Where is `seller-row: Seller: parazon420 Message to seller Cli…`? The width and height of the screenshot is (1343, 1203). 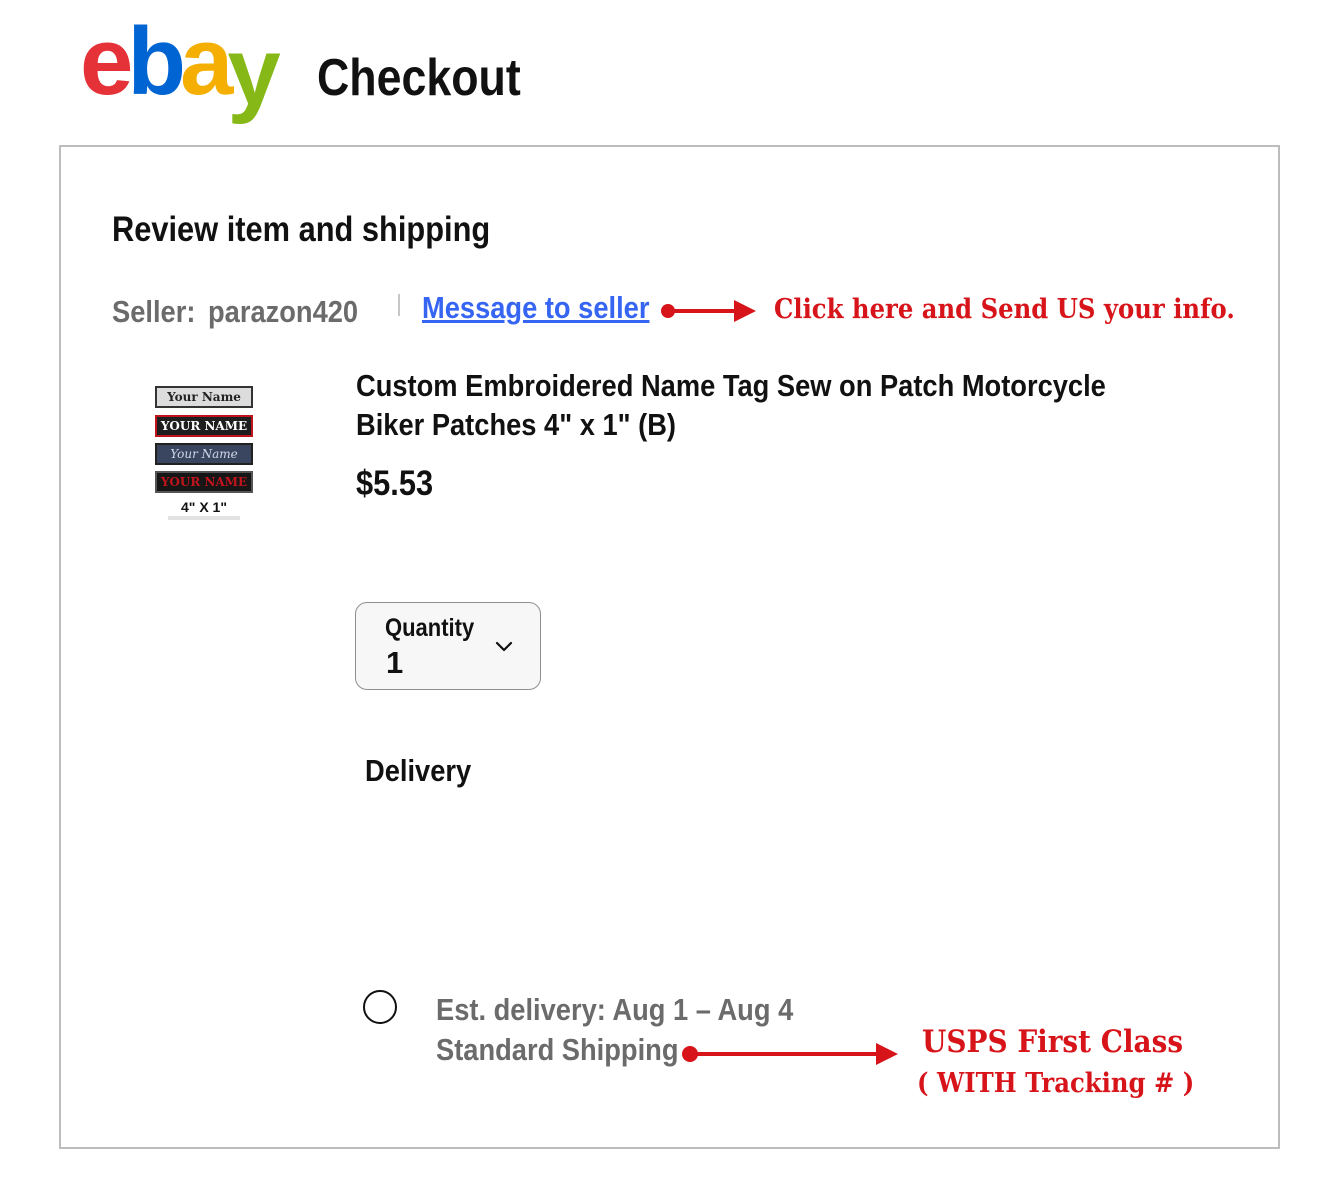 seller-row: Seller: parazon420 Message to seller Cli… is located at coordinates (702, 310).